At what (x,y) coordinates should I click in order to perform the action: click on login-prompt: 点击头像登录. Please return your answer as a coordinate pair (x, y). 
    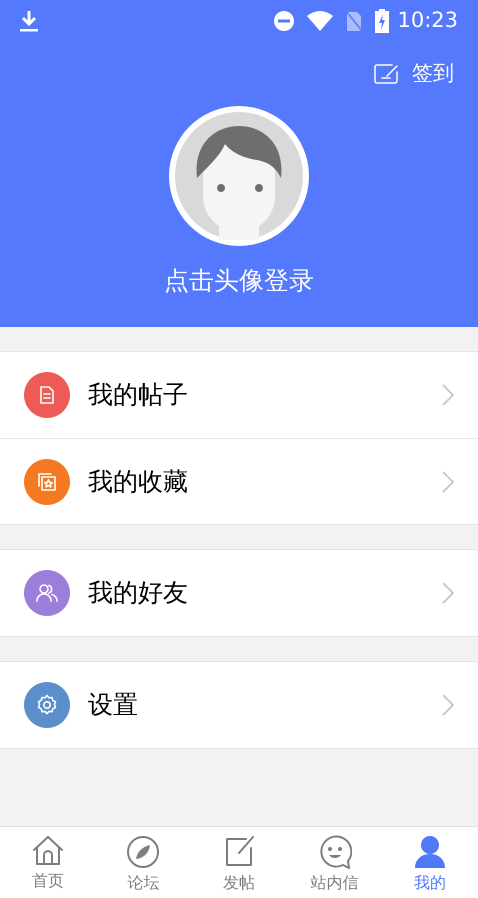
    Looking at the image, I should click on (239, 280).